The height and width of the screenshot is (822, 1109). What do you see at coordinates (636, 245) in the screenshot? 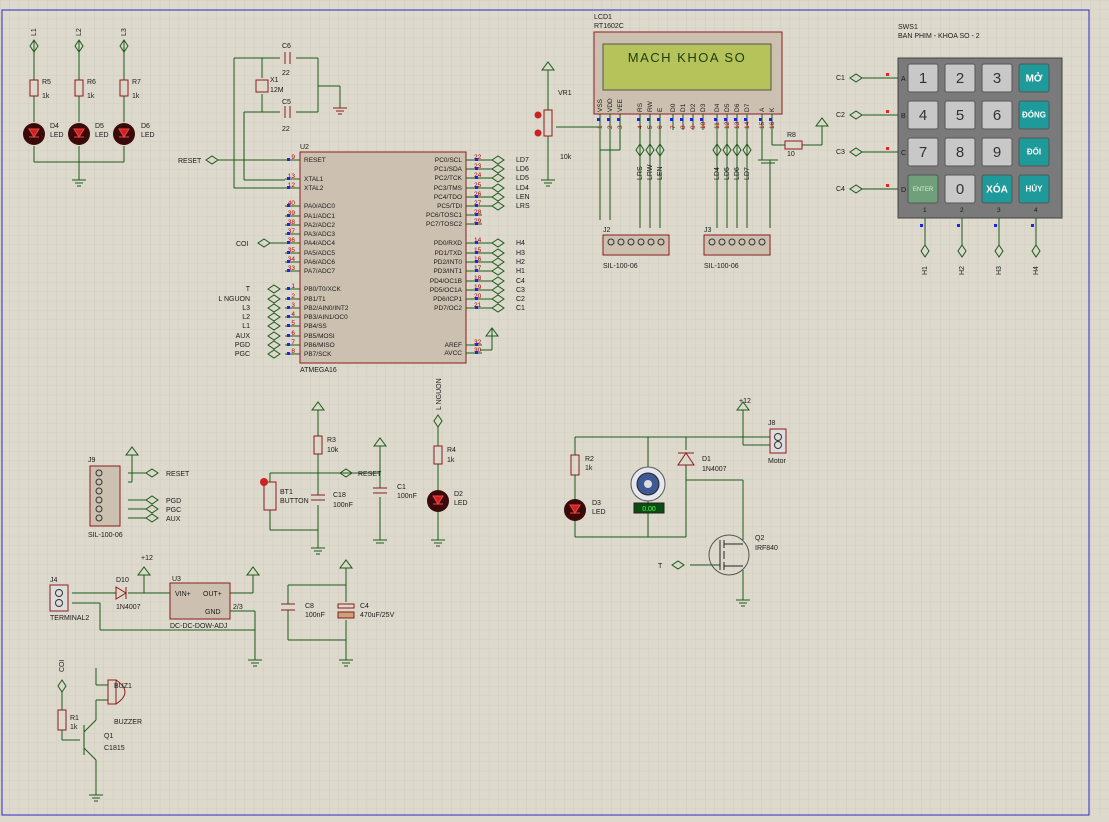
I see `header-j2` at bounding box center [636, 245].